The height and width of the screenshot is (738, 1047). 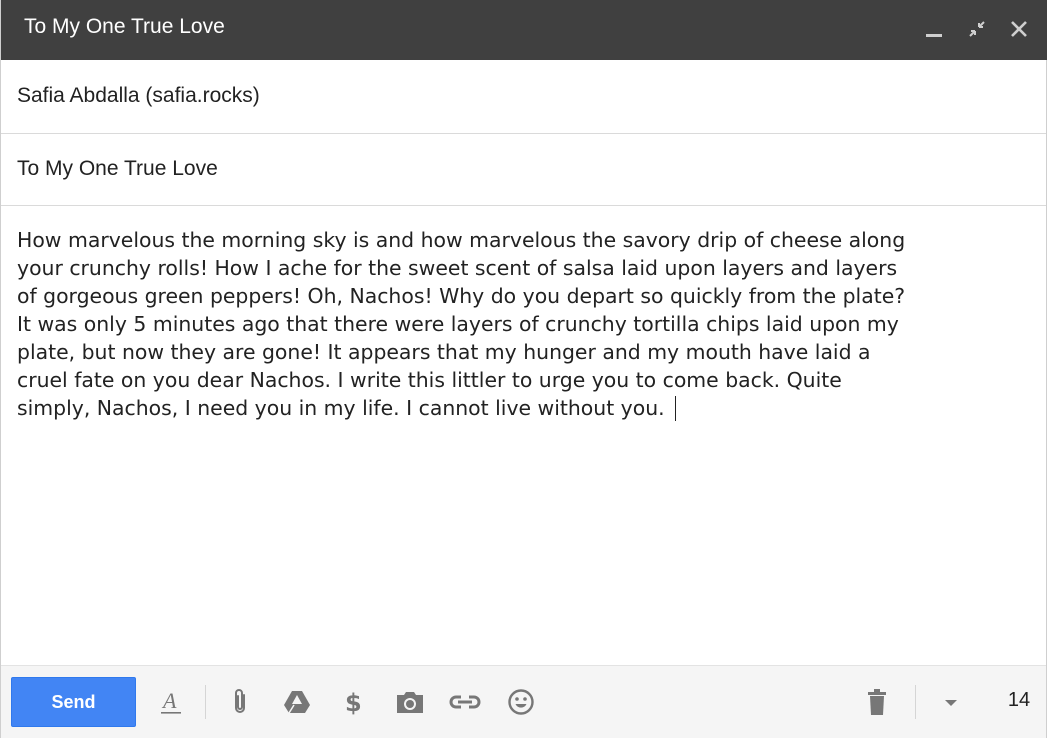 What do you see at coordinates (977, 29) in the screenshot?
I see `exit-fullscreen-icon` at bounding box center [977, 29].